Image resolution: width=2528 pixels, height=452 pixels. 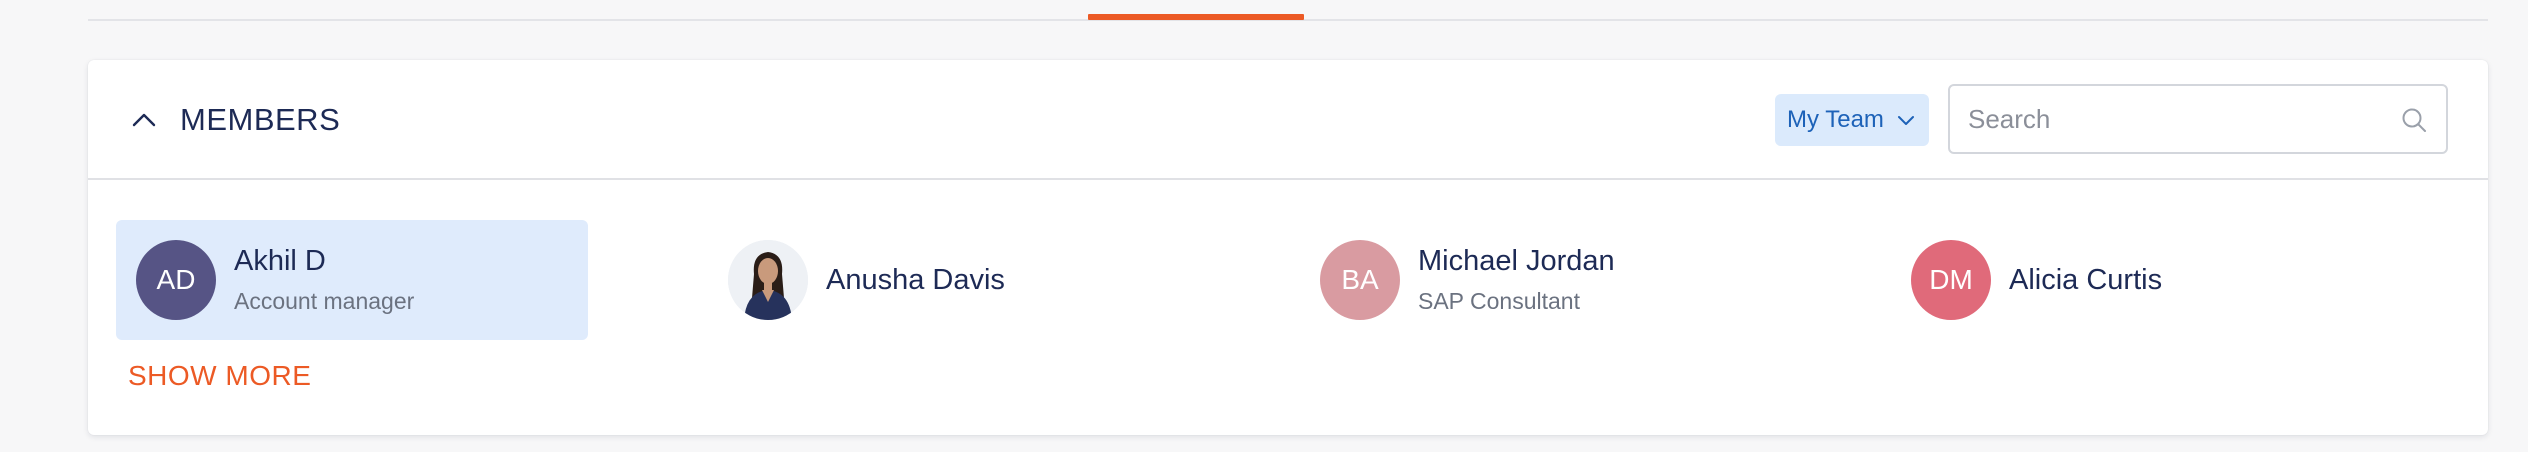 What do you see at coordinates (915, 279) in the screenshot?
I see `member-name: Anusha Davis` at bounding box center [915, 279].